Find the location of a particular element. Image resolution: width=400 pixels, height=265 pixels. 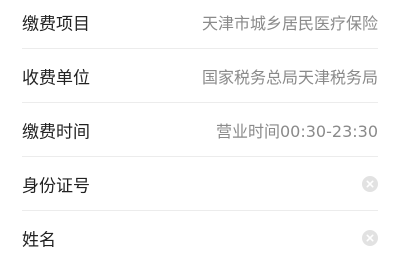

collecting-unit-value: 国家税务总局天津税务局 is located at coordinates (289, 77).